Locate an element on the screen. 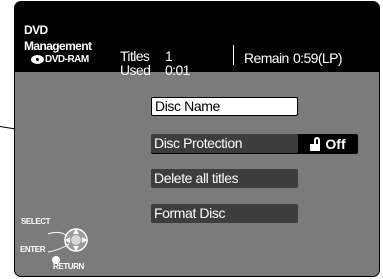  protection-state-label: Off is located at coordinates (335, 144).